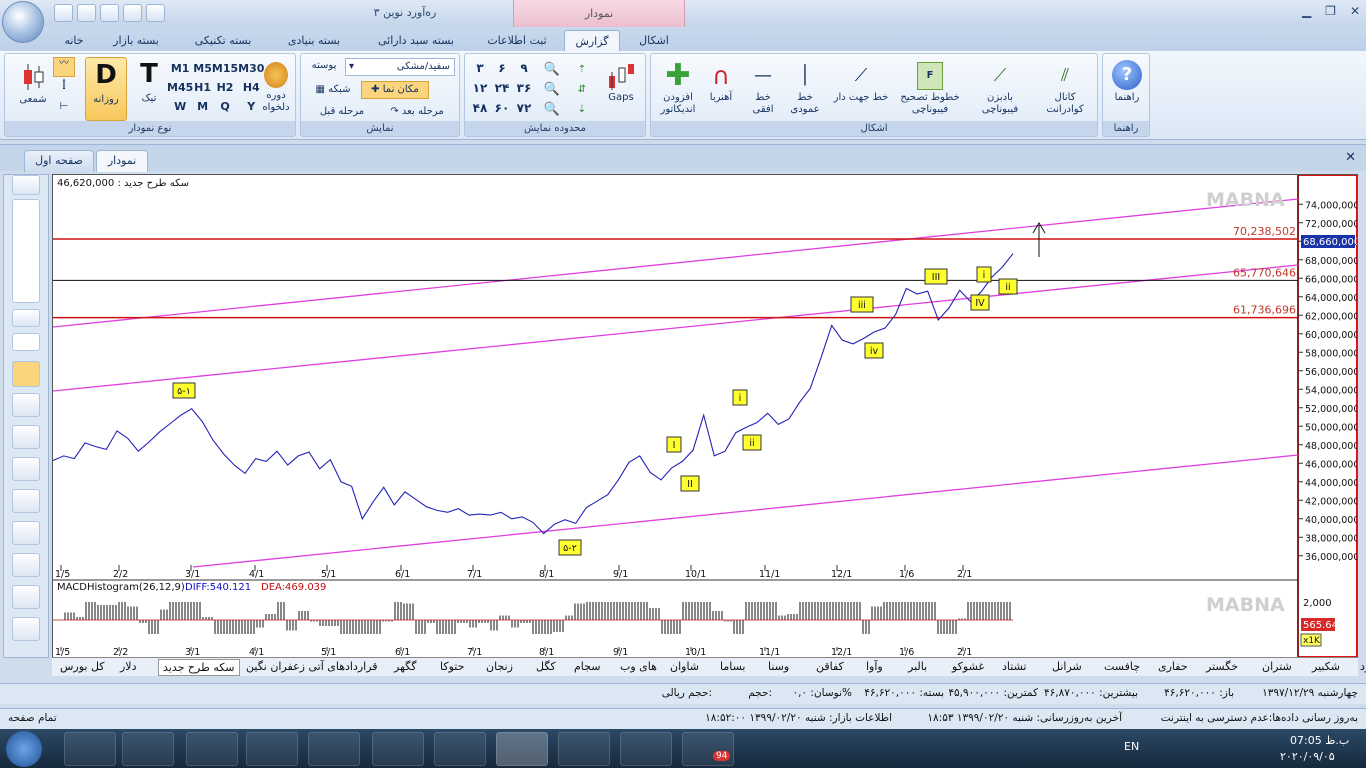 This screenshot has width=1366, height=768. I want to click on add-indicator-button: ✚ افزودن اندیکاتور, so click(678, 88).